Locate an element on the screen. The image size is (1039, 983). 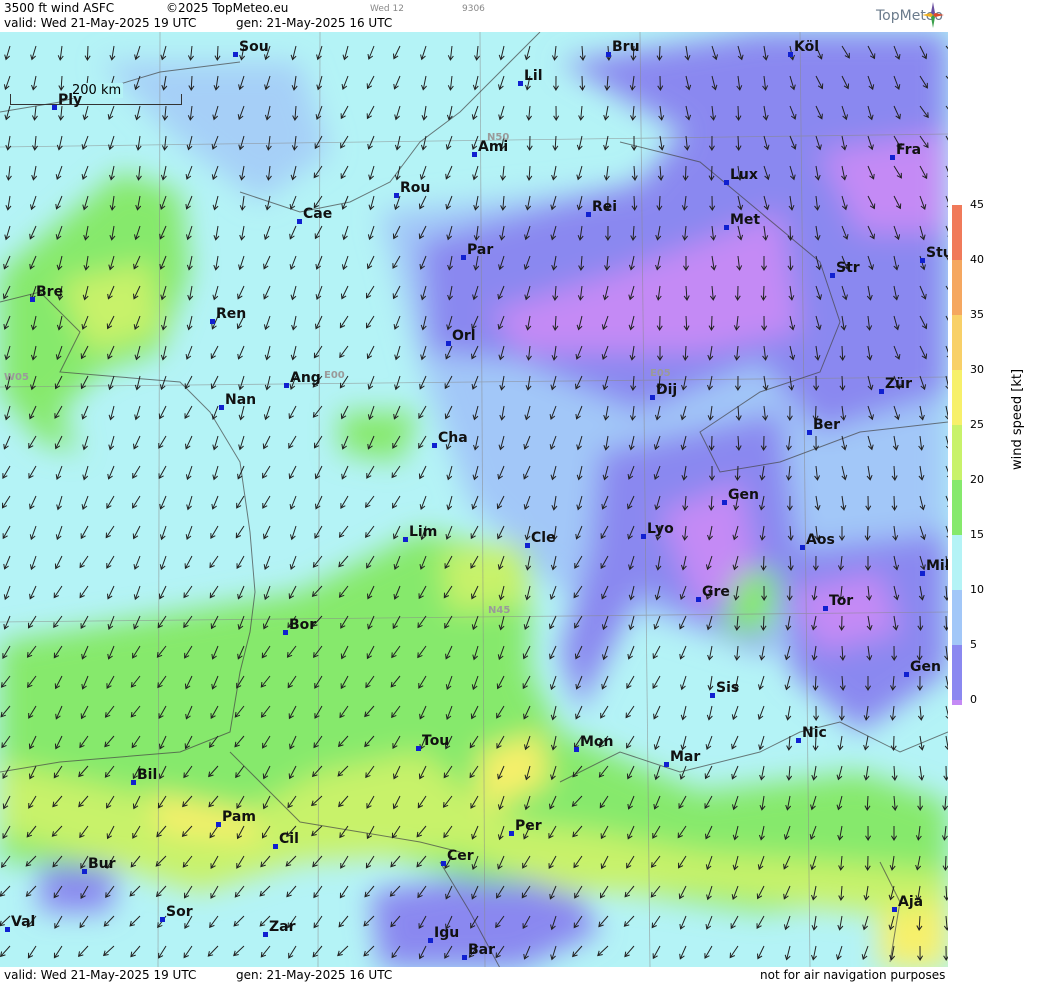
city-label: Lil is located at coordinates (530, 77).